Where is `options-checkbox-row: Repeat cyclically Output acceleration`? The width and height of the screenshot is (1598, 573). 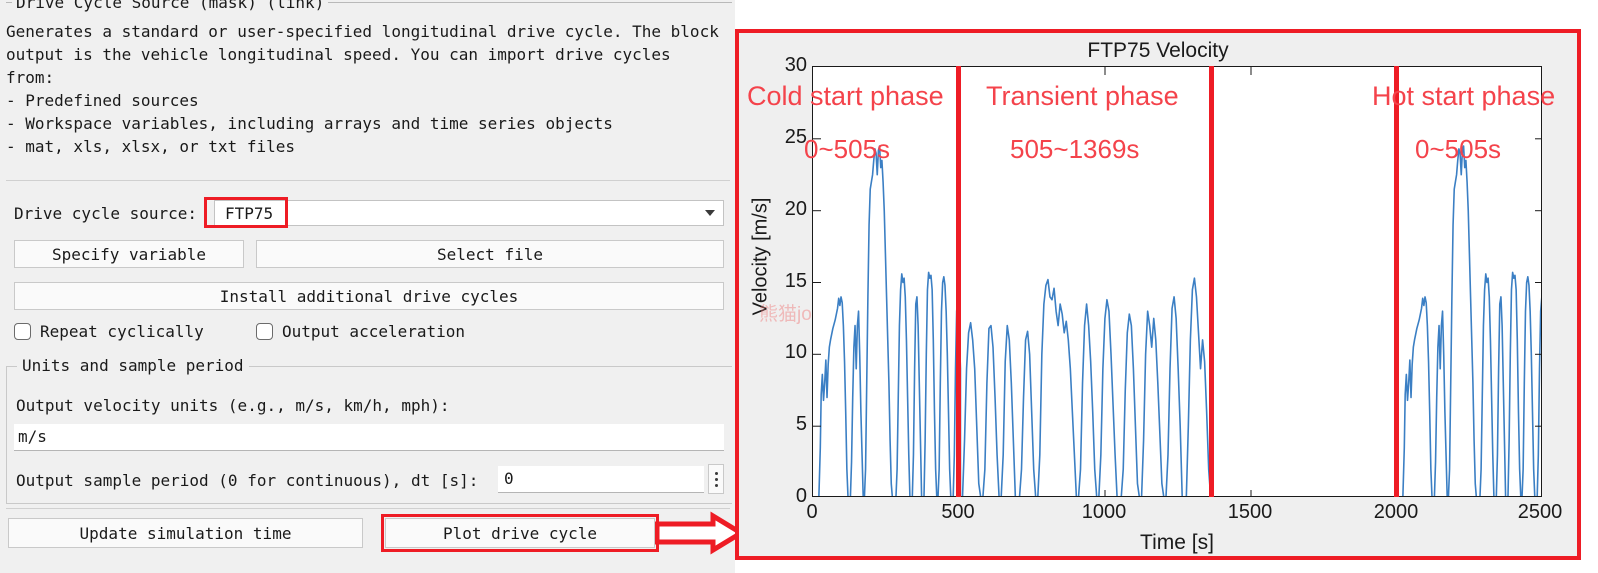 options-checkbox-row: Repeat cyclically Output acceleration is located at coordinates (369, 335).